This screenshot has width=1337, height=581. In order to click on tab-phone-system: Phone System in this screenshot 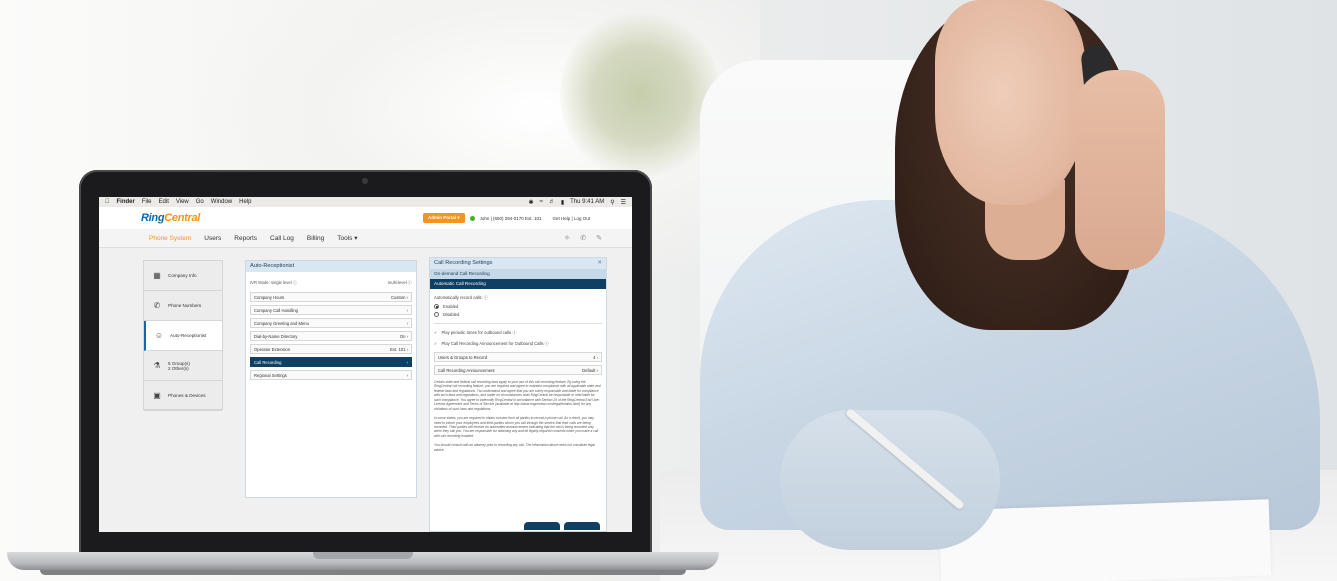, I will do `click(170, 238)`.